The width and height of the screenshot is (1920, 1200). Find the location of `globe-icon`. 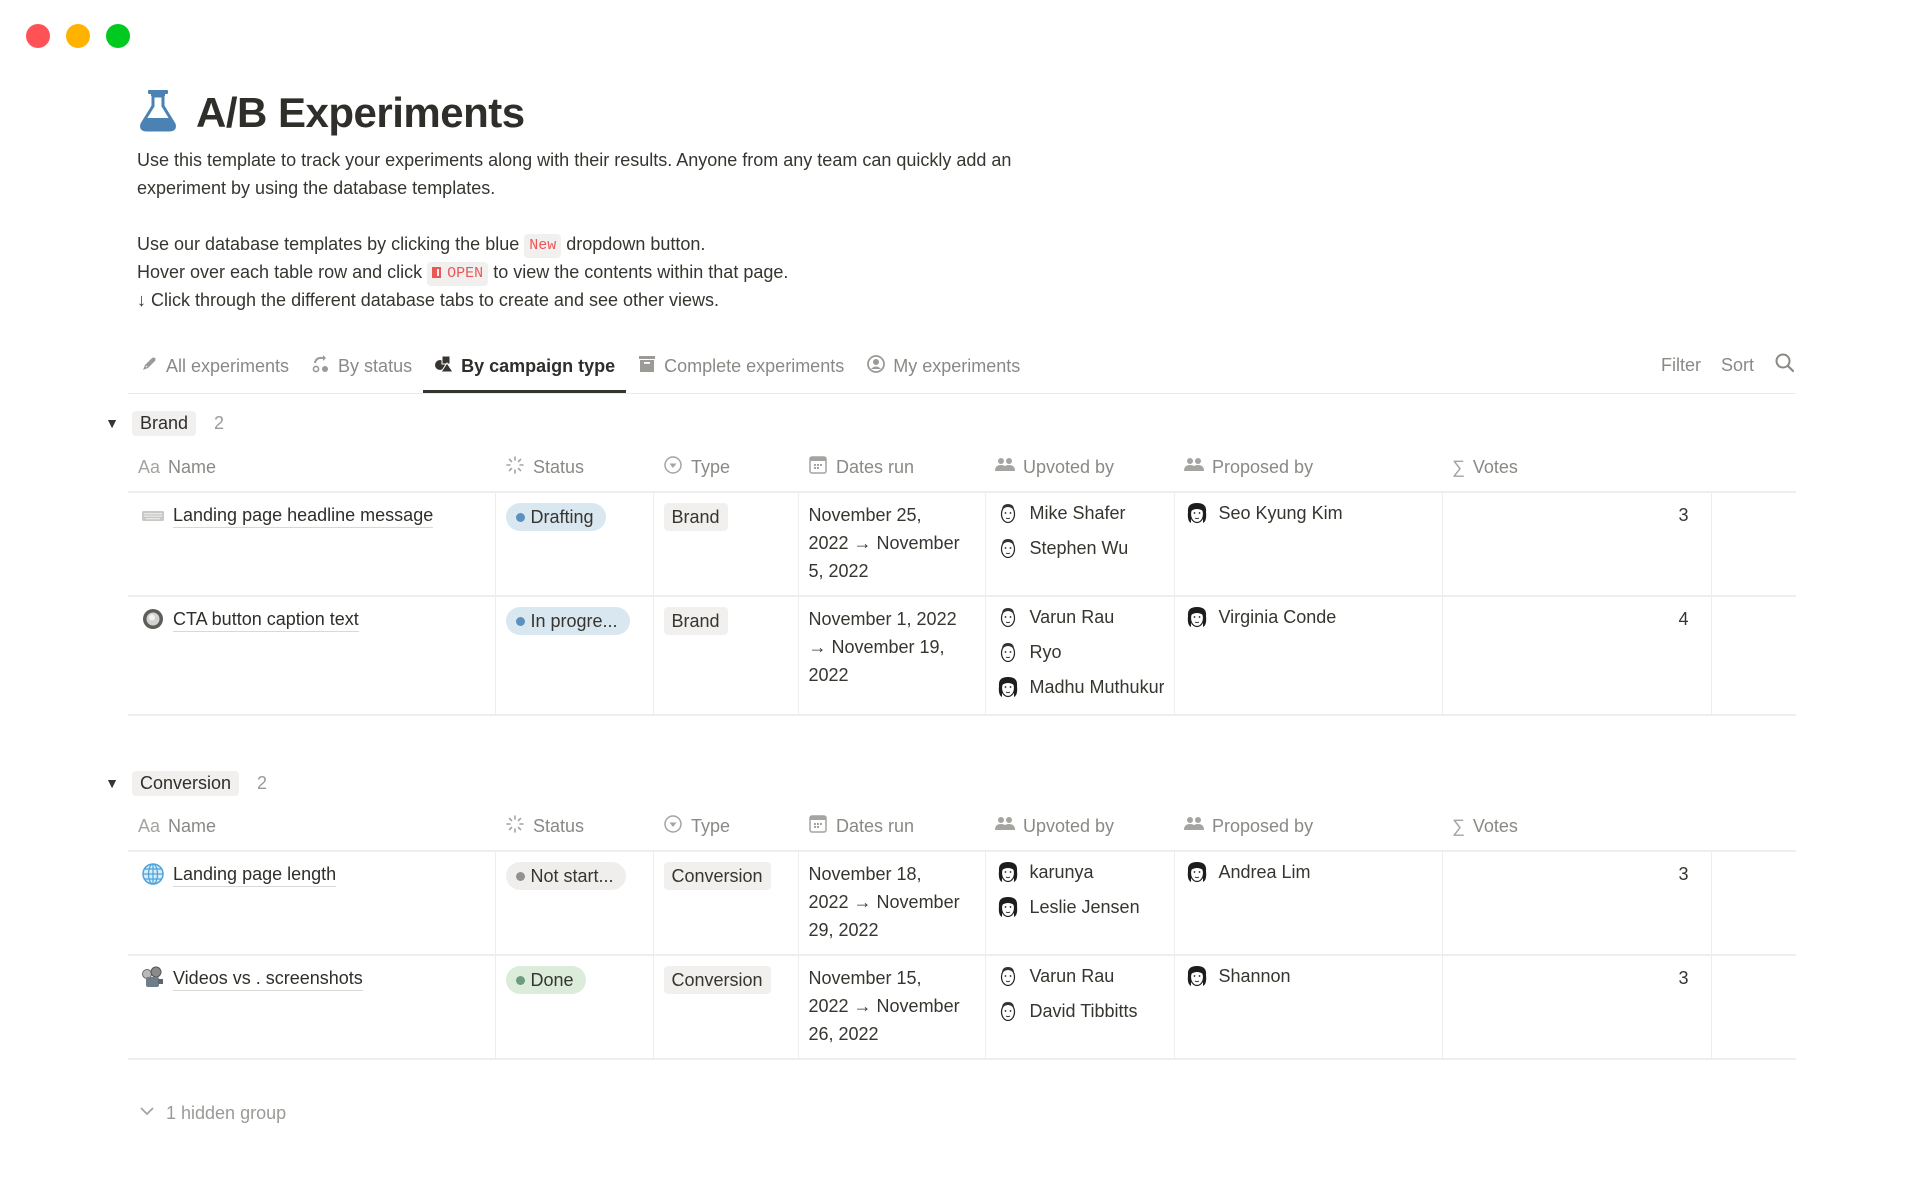

globe-icon is located at coordinates (153, 874).